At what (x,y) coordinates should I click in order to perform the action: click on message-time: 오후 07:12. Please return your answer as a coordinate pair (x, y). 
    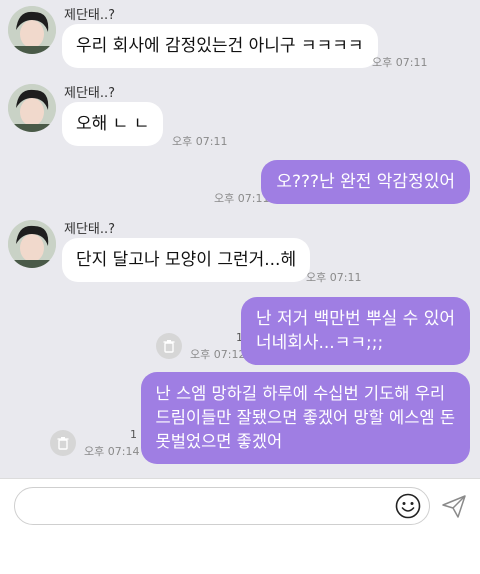
    Looking at the image, I should click on (218, 354).